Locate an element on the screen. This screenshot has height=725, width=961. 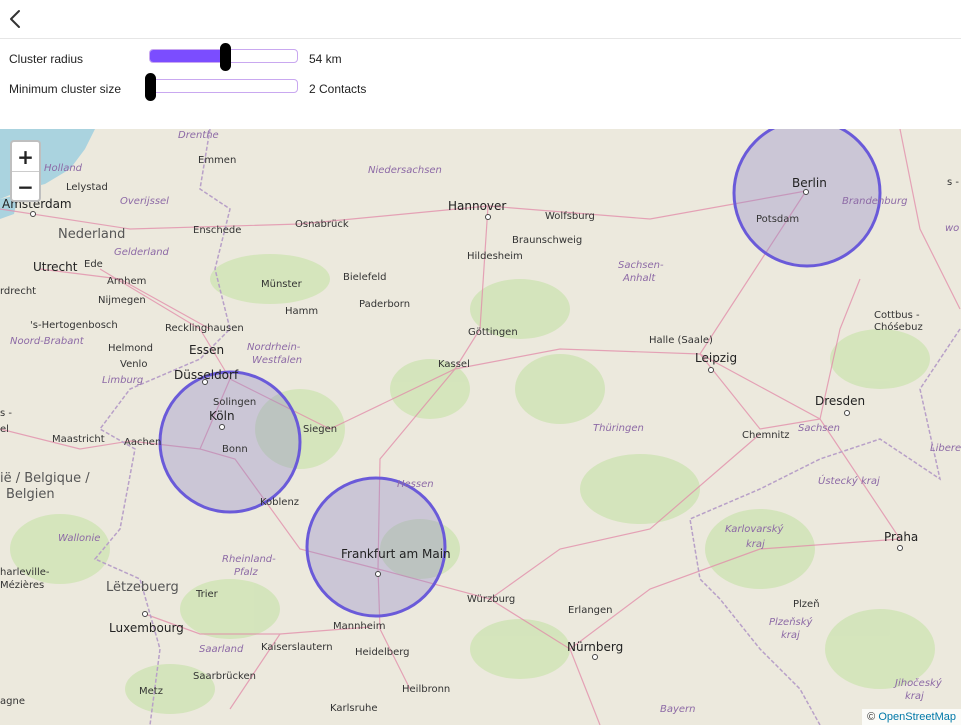
min-cluster-size-slider-thumb is located at coordinates (150, 87).